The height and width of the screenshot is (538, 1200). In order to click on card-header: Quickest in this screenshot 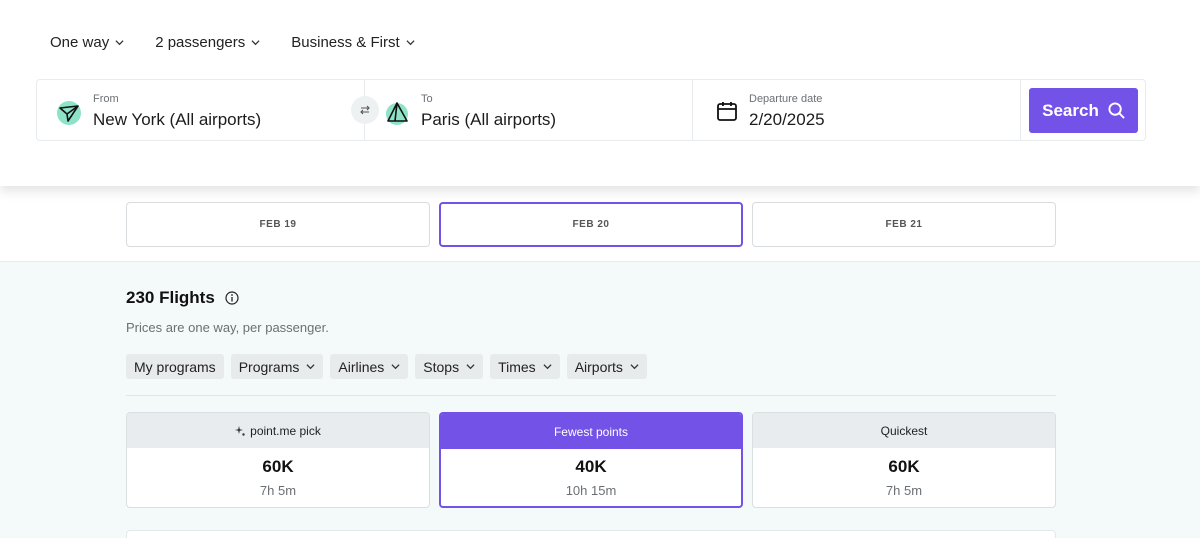, I will do `click(904, 430)`.